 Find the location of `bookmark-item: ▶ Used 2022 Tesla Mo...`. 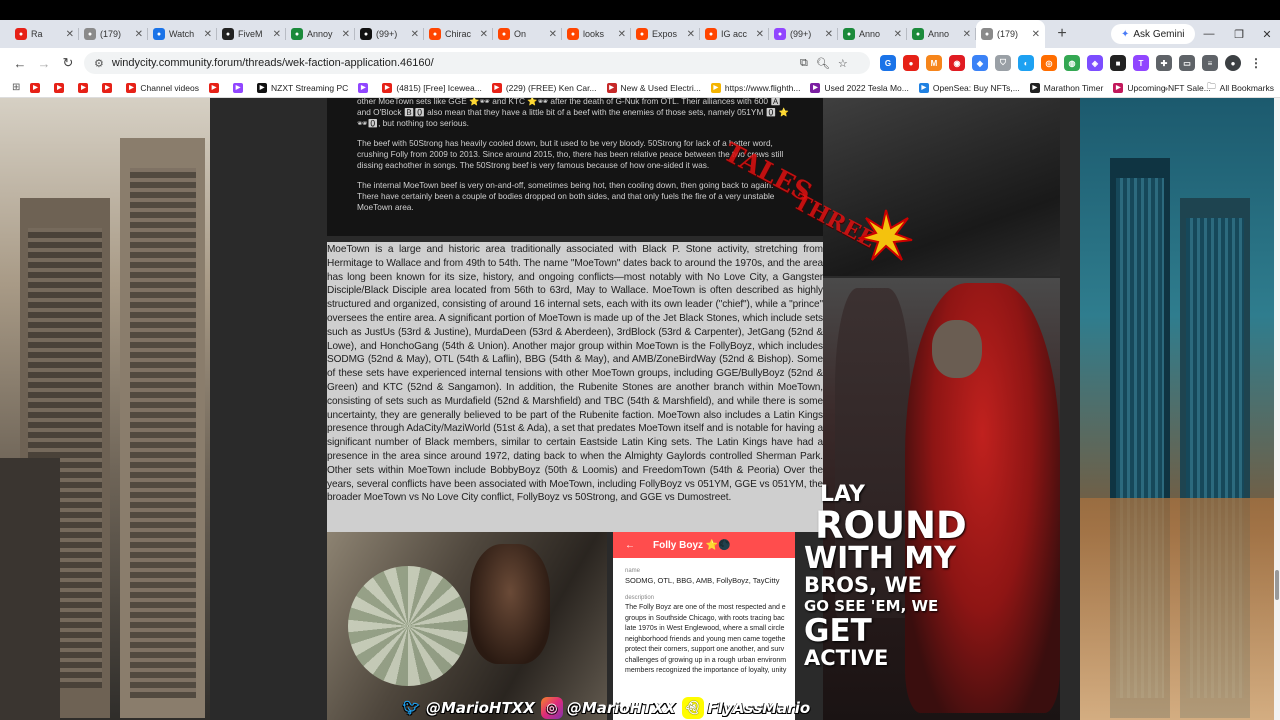

bookmark-item: ▶ Used 2022 Tesla Mo... is located at coordinates (859, 87).